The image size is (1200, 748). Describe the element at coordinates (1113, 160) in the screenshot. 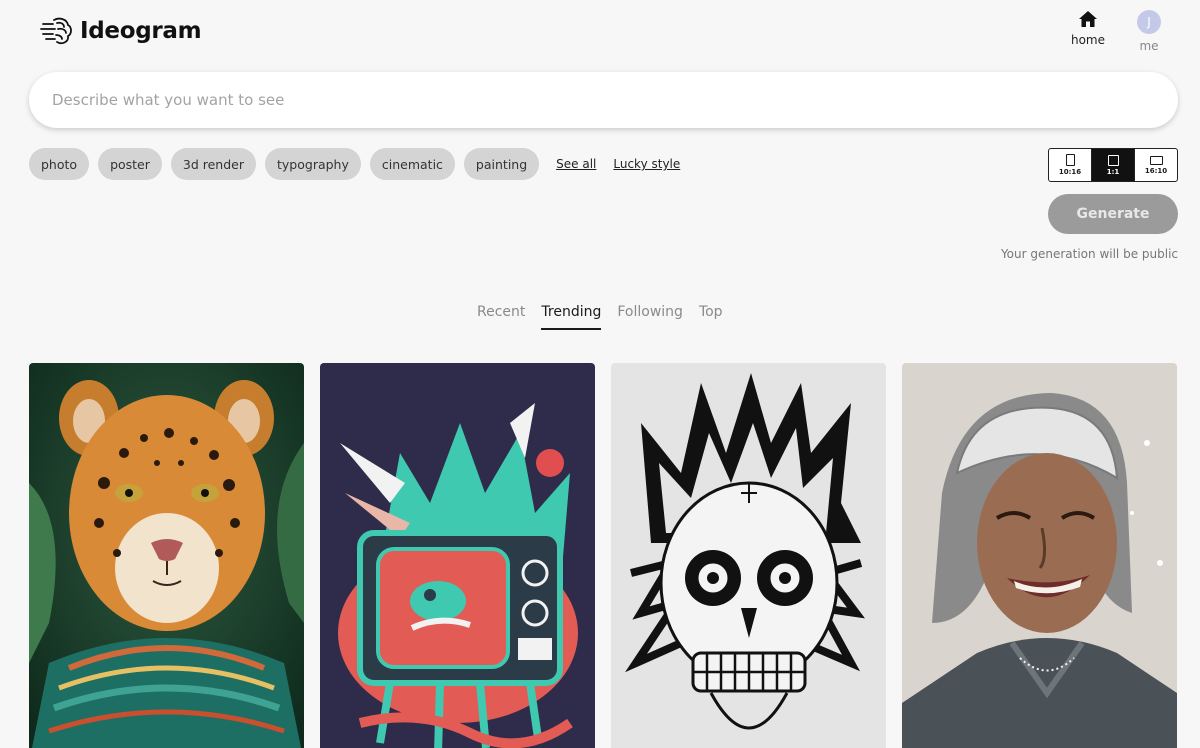

I see `square-ratio-icon` at that location.